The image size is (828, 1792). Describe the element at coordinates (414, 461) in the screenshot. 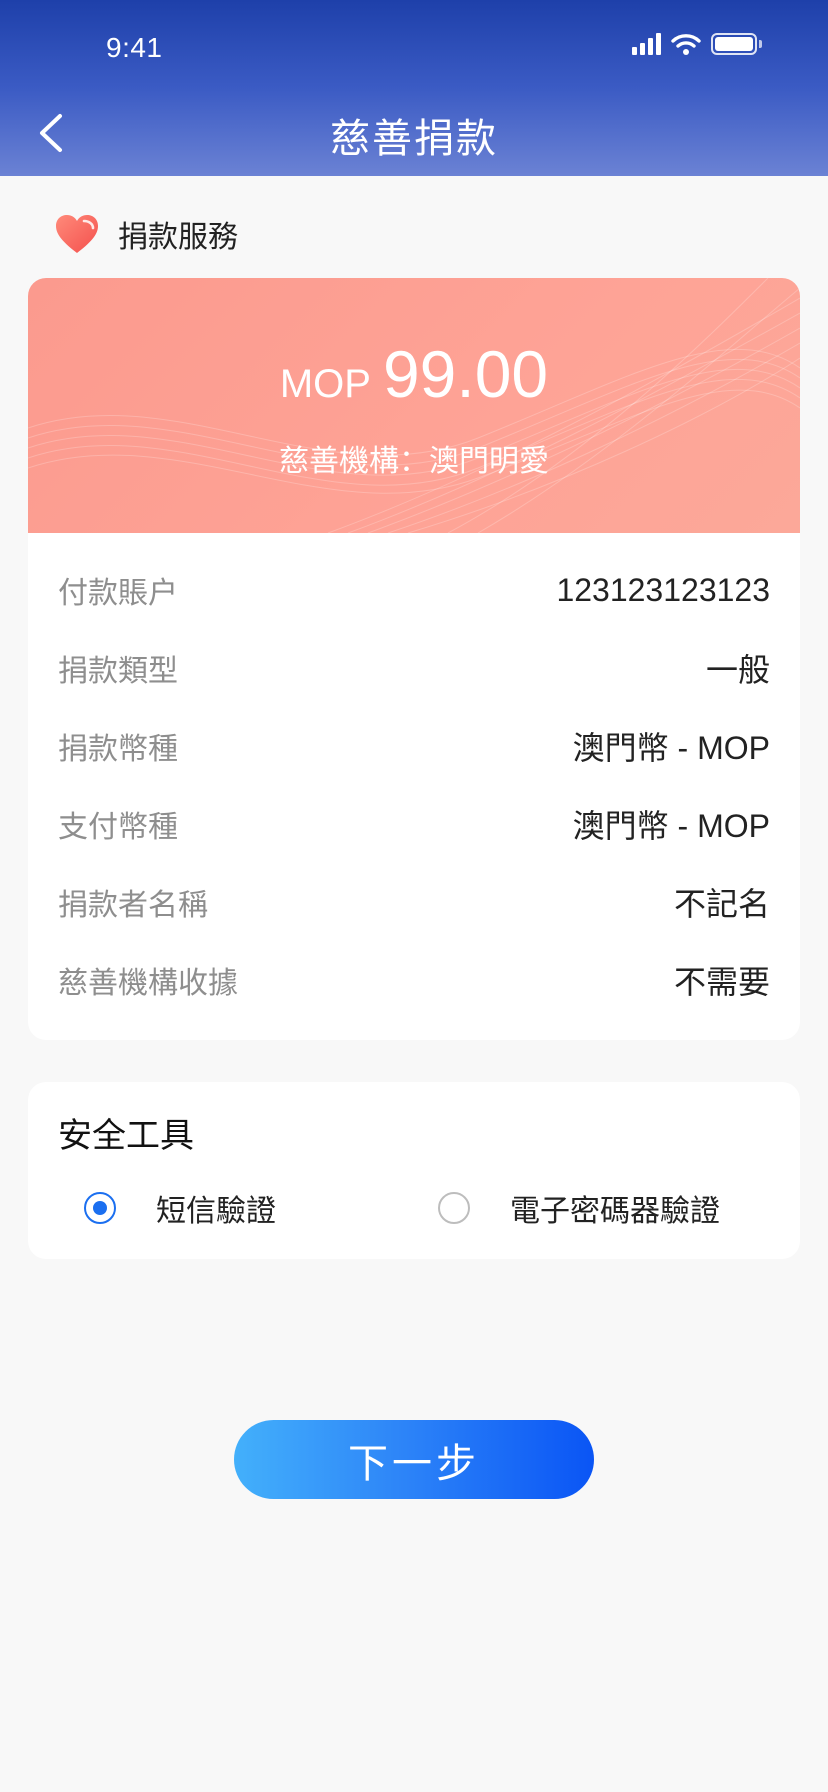

I see `charity-organization: 慈善機構：澳門明愛` at that location.